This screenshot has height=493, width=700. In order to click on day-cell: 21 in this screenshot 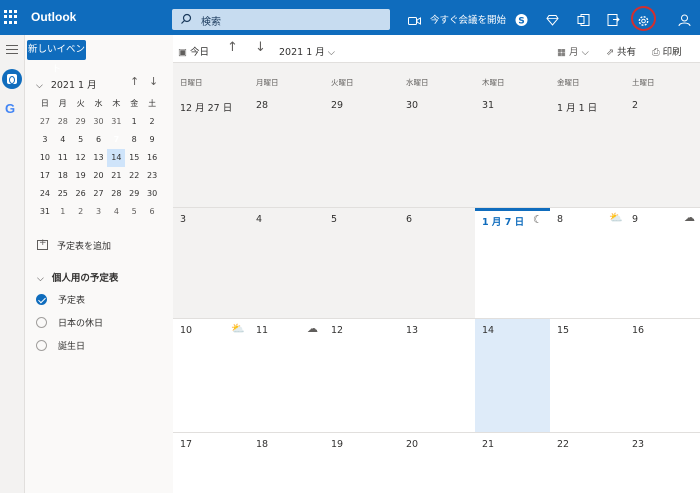, I will do `click(512, 463)`.